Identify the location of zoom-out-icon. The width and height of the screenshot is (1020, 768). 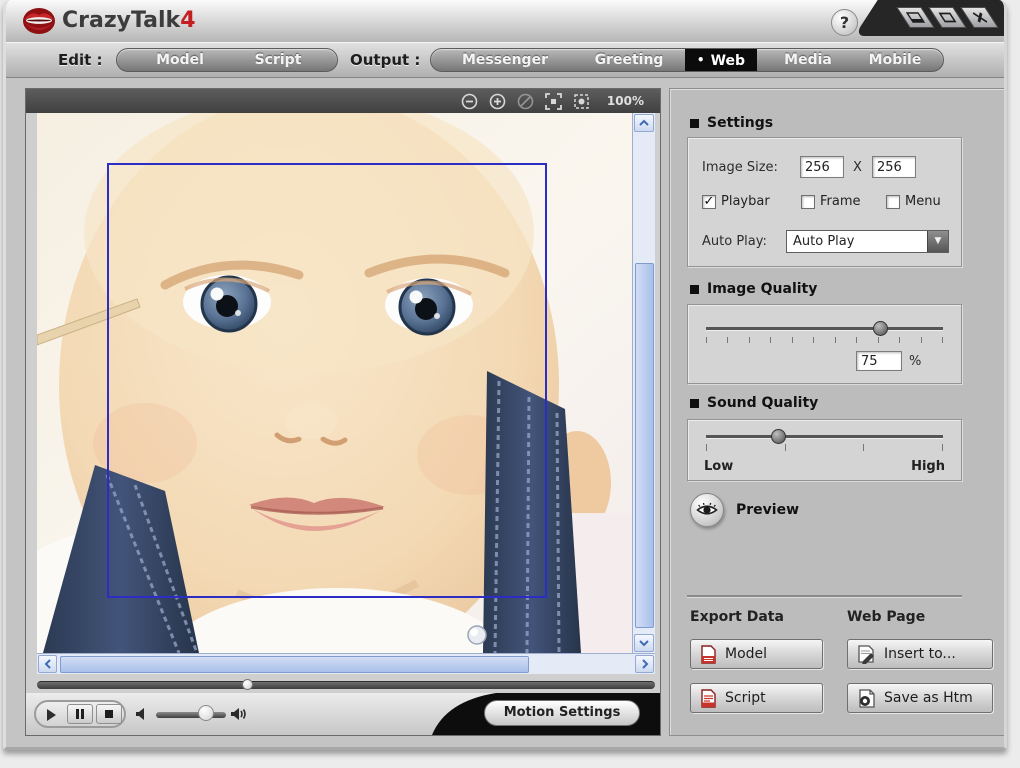
(469, 101).